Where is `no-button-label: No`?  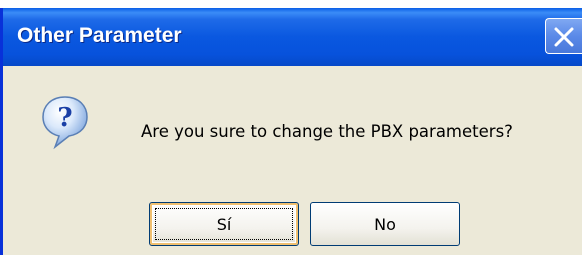 no-button-label: No is located at coordinates (385, 224).